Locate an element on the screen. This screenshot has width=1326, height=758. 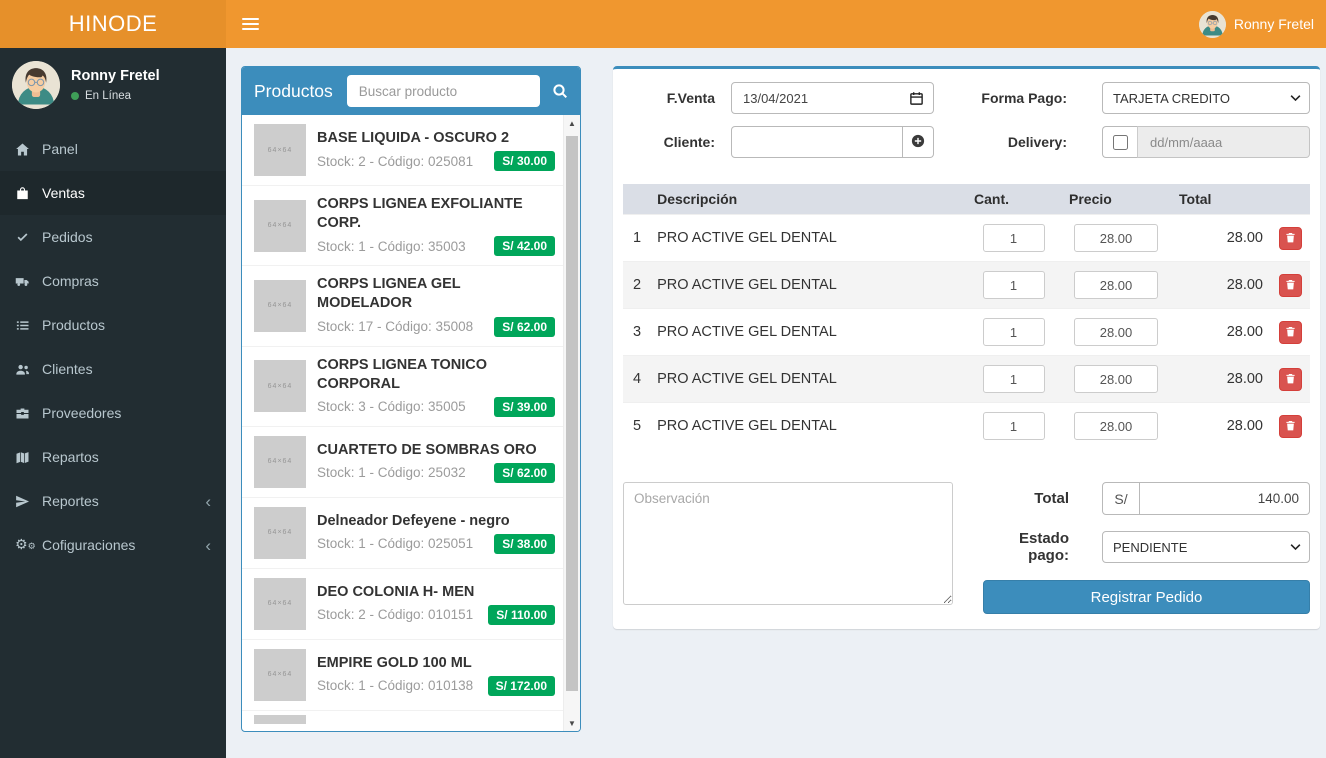
top-bar: HINODE Ronny Fretel is located at coordinates (663, 24).